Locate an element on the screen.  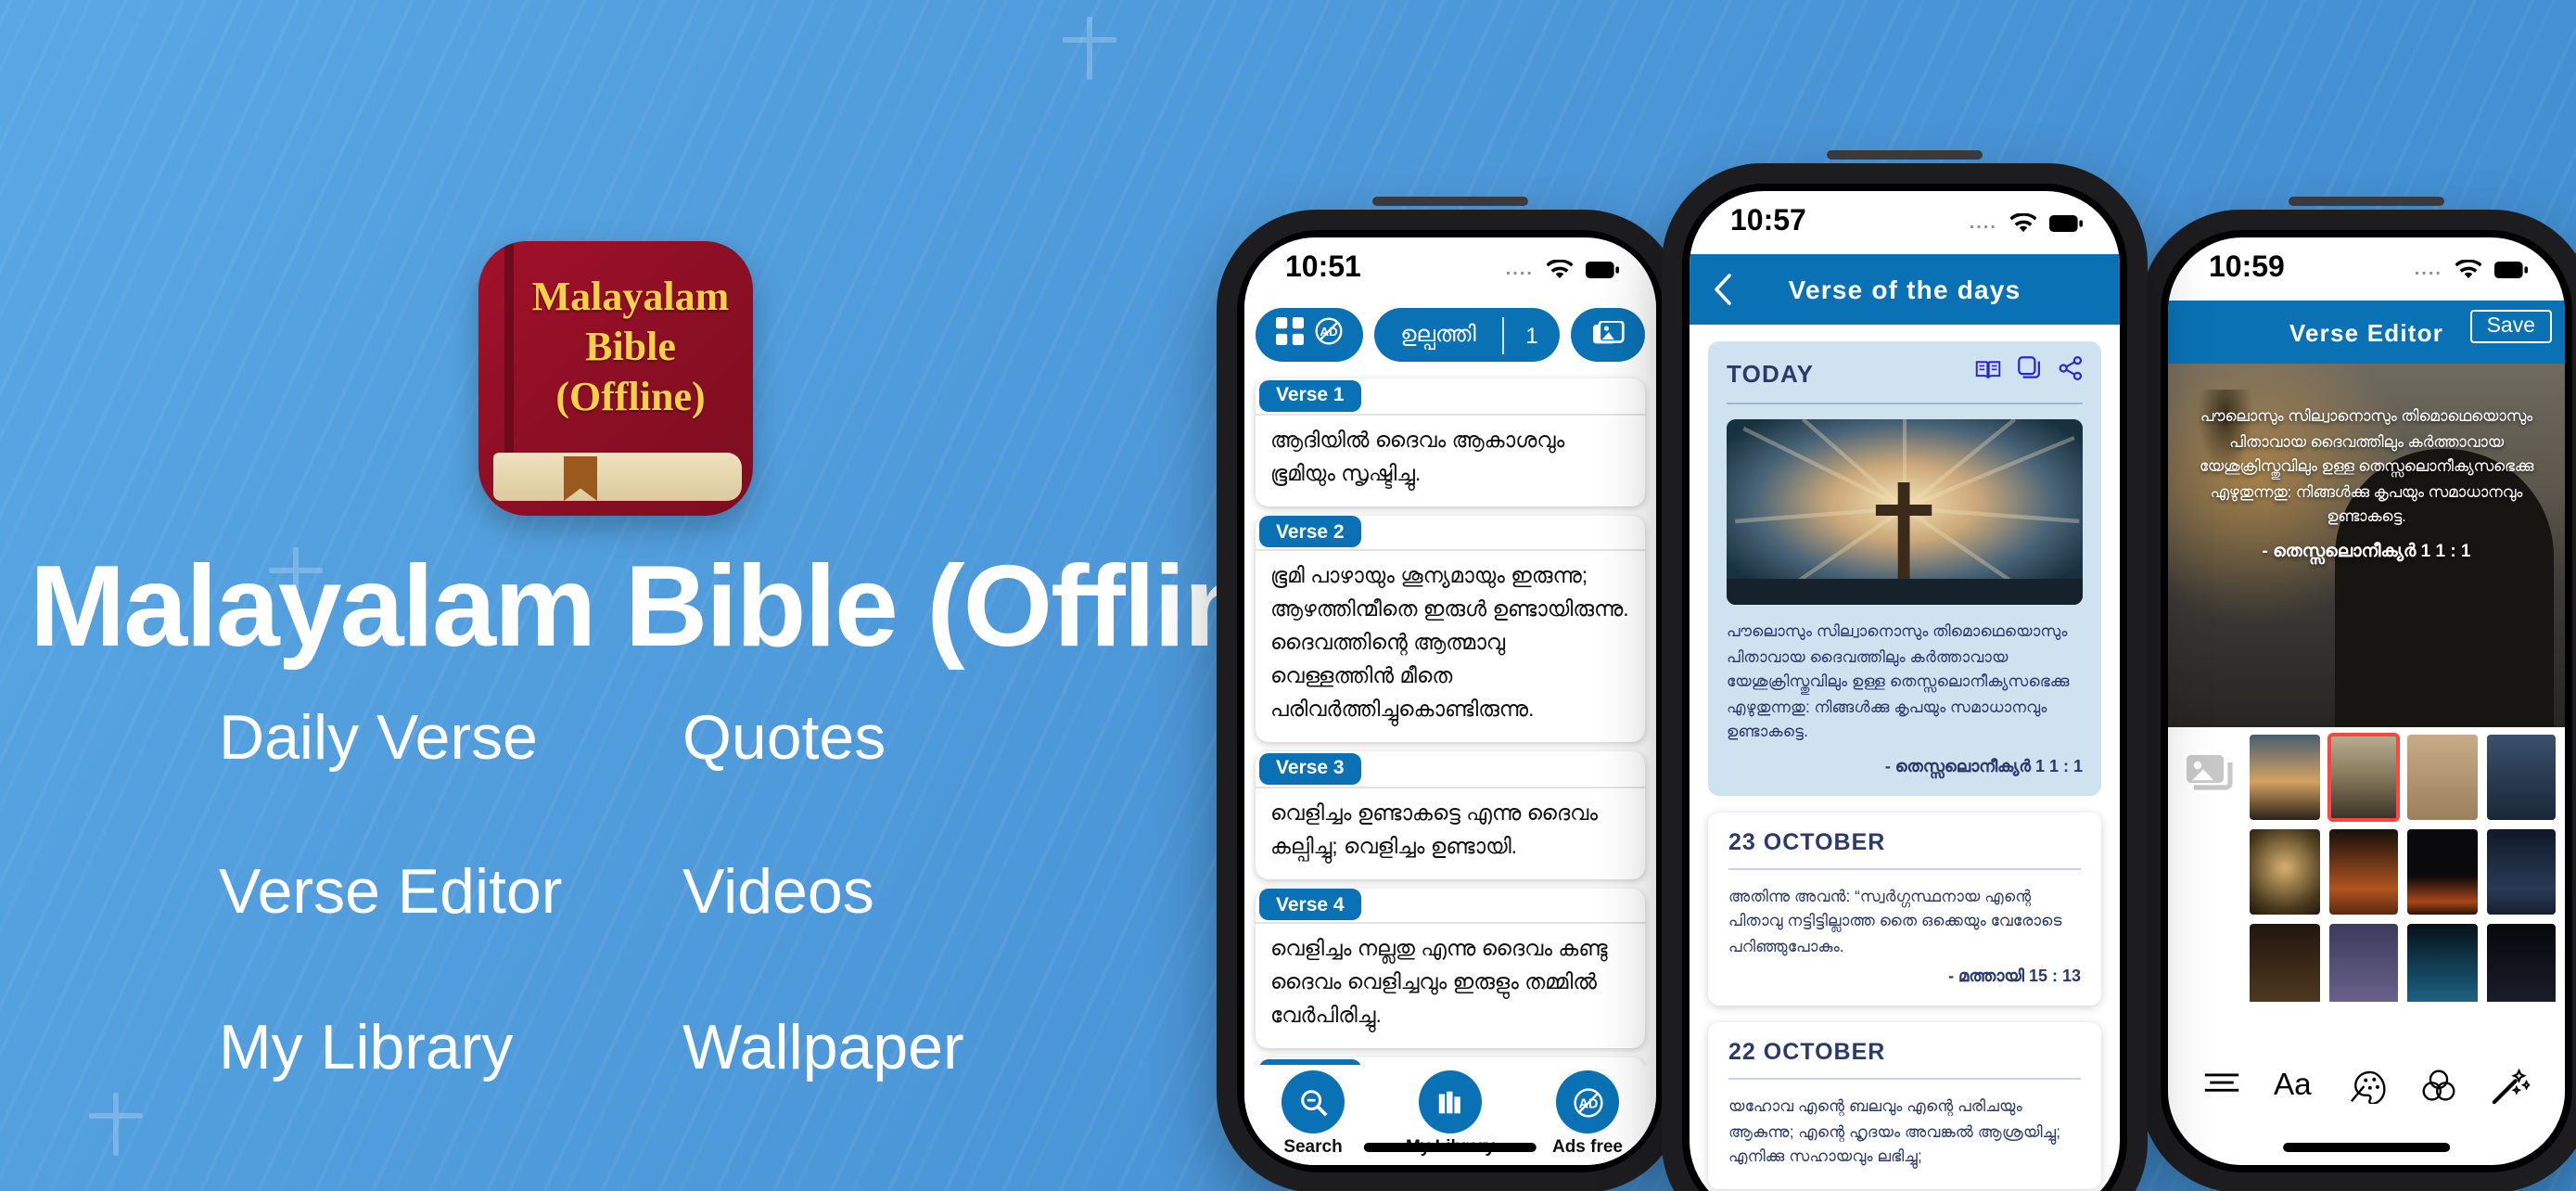
svg-text: Aa is located at coordinates (2292, 1084).